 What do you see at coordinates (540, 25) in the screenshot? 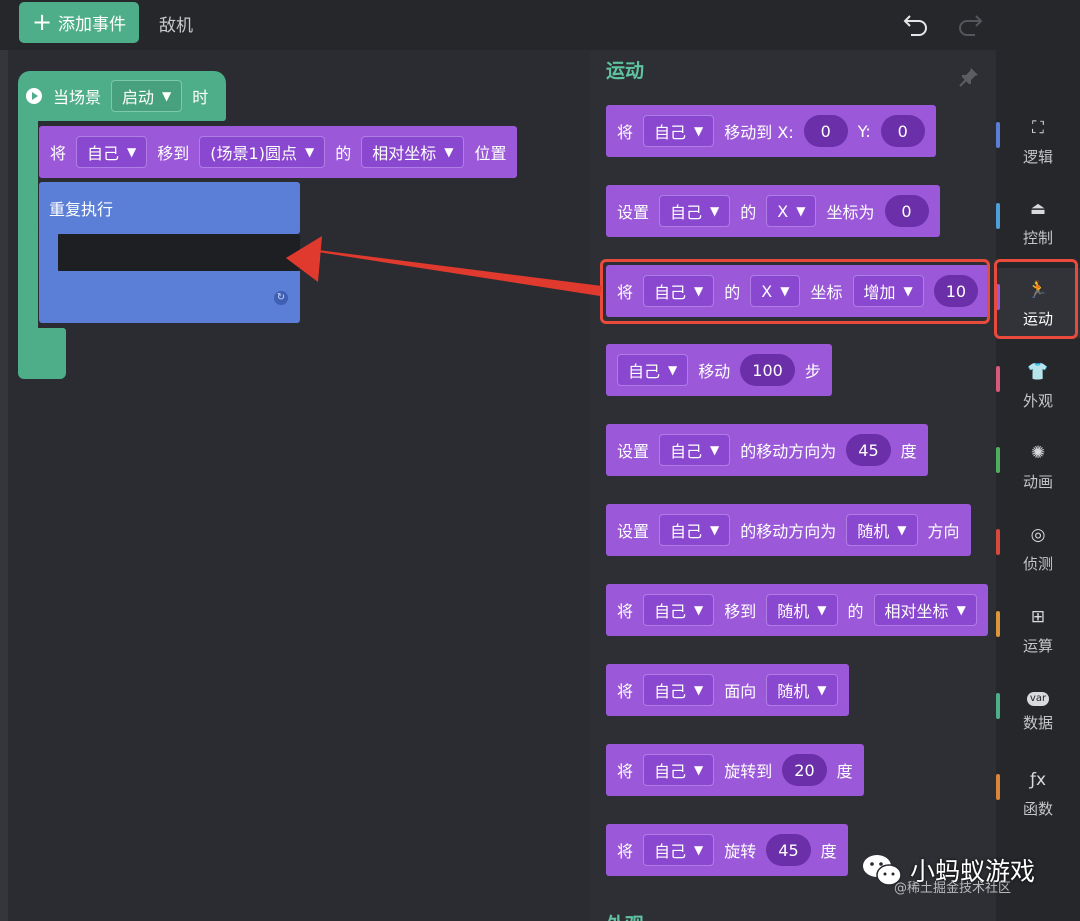
I see `top-bar: + 添加事件 敌机` at bounding box center [540, 25].